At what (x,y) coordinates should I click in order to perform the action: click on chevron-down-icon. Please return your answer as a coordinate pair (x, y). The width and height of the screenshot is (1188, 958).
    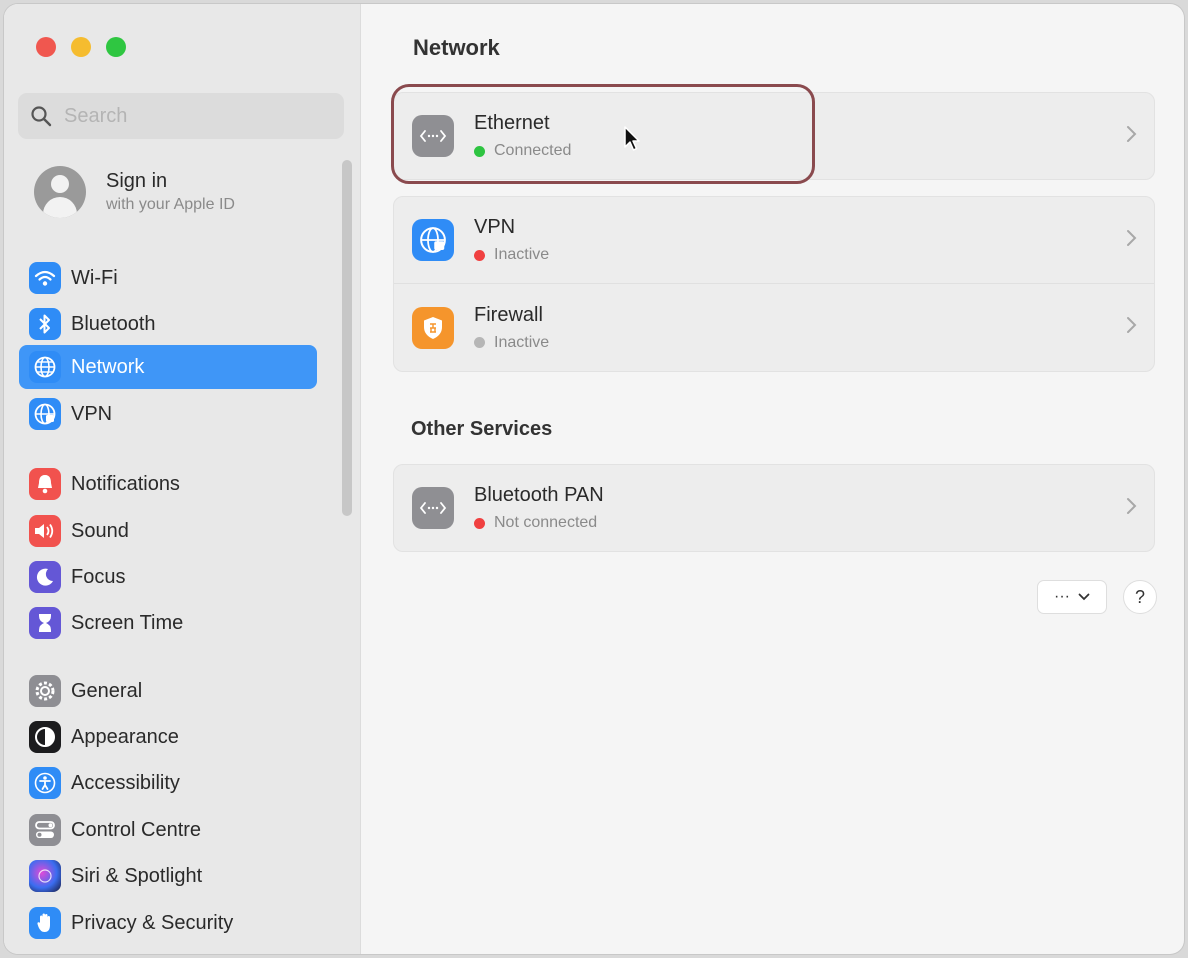
    Looking at the image, I should click on (1084, 597).